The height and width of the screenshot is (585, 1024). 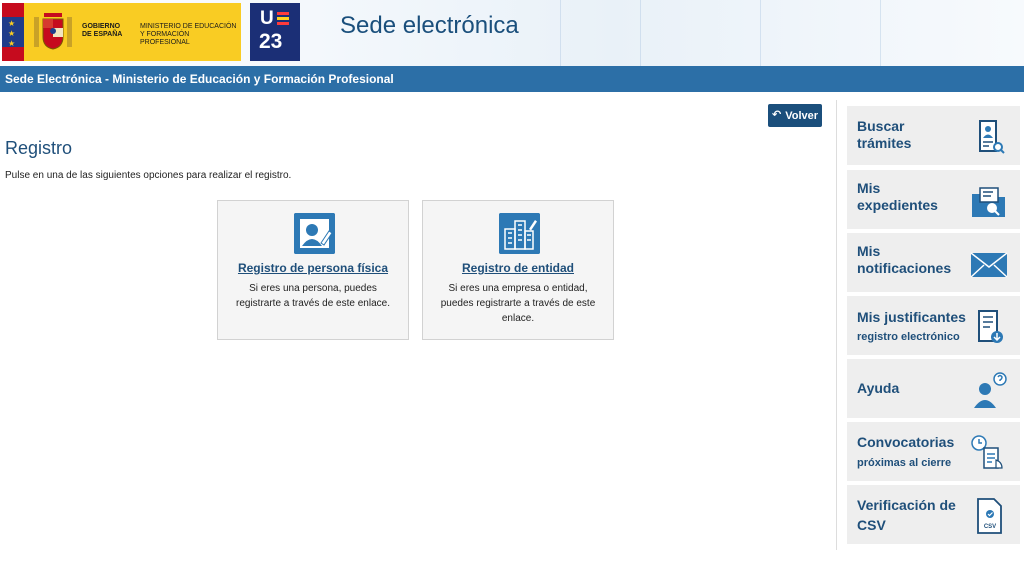 What do you see at coordinates (13, 32) in the screenshot?
I see `eu-flag-stripe: ★ ★ ★` at bounding box center [13, 32].